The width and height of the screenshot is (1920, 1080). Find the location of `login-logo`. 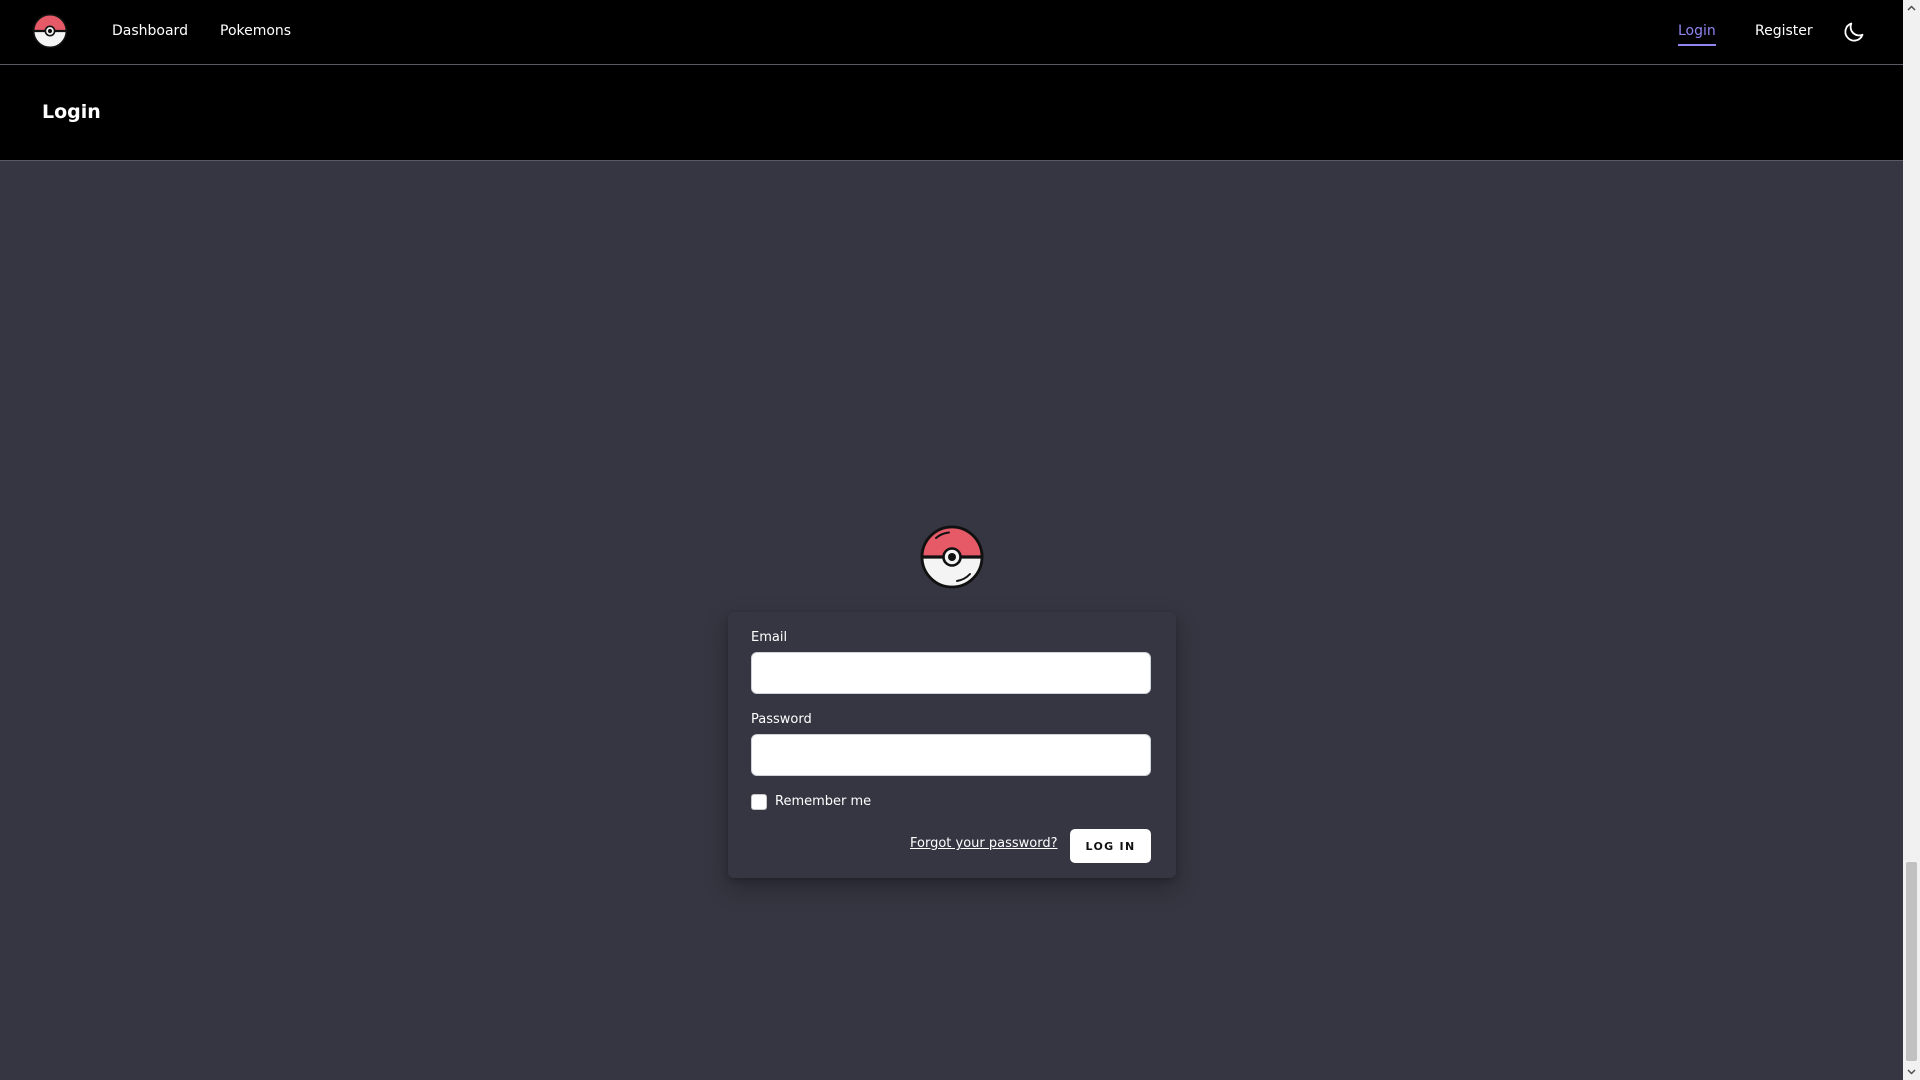

login-logo is located at coordinates (952, 557).